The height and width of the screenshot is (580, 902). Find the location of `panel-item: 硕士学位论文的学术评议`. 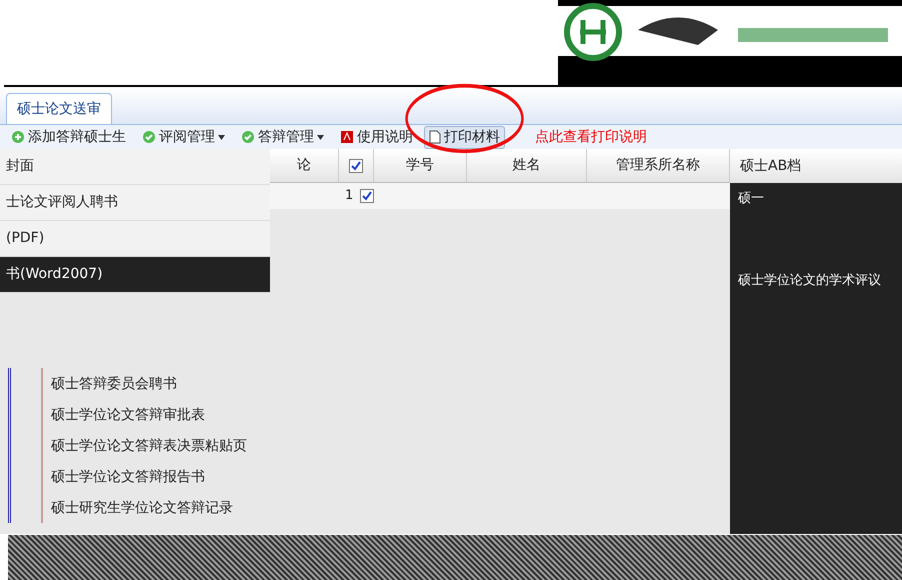

panel-item: 硕士学位论文的学术评议 is located at coordinates (816, 280).